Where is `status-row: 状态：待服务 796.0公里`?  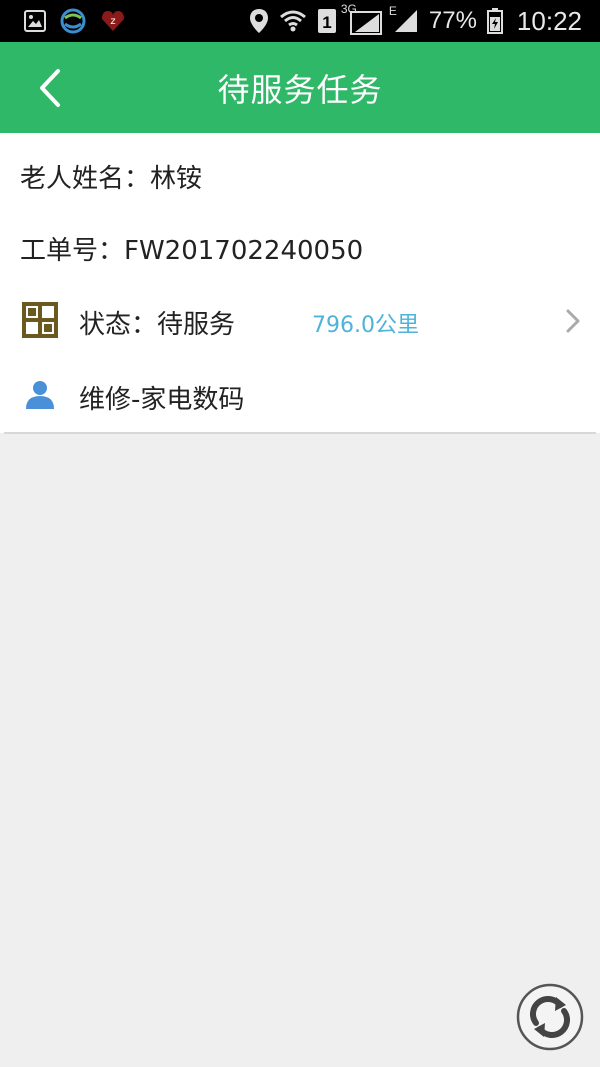 status-row: 状态：待服务 796.0公里 is located at coordinates (300, 321).